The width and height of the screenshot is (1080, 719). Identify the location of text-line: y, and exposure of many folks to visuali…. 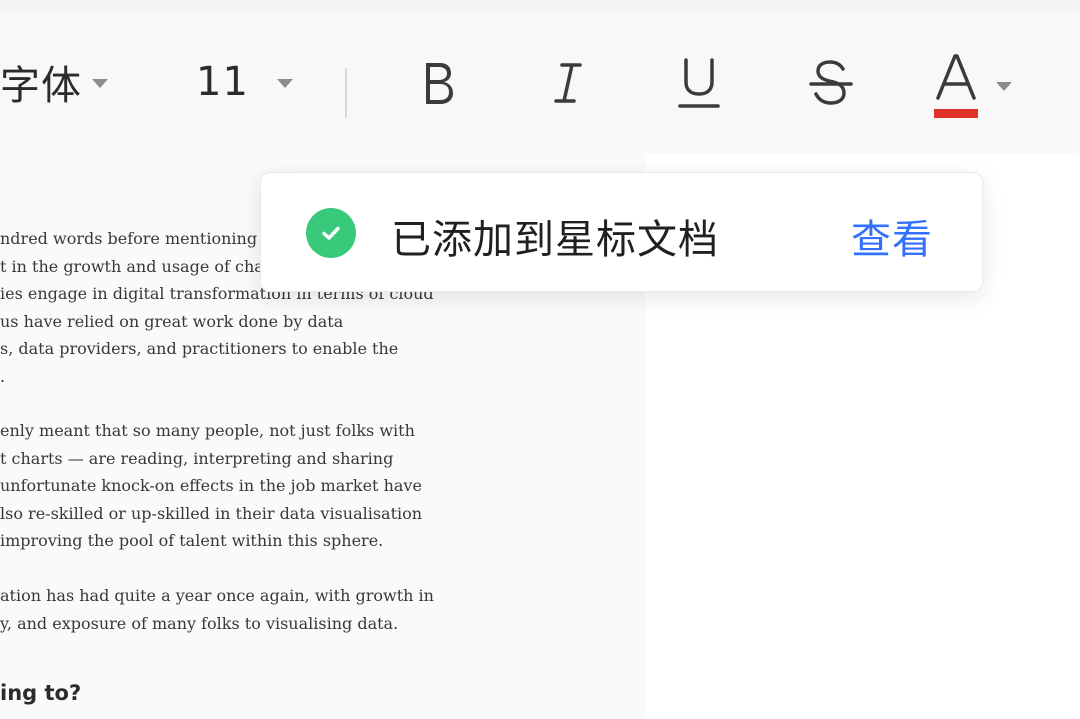
(199, 623).